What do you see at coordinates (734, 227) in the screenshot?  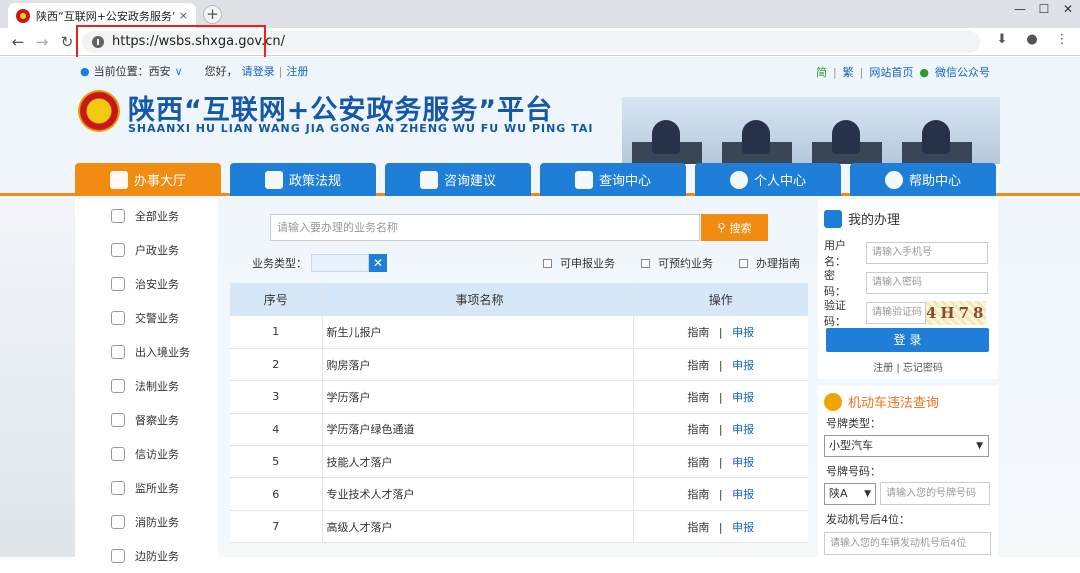 I see `search-button: ⚲ 搜索` at bounding box center [734, 227].